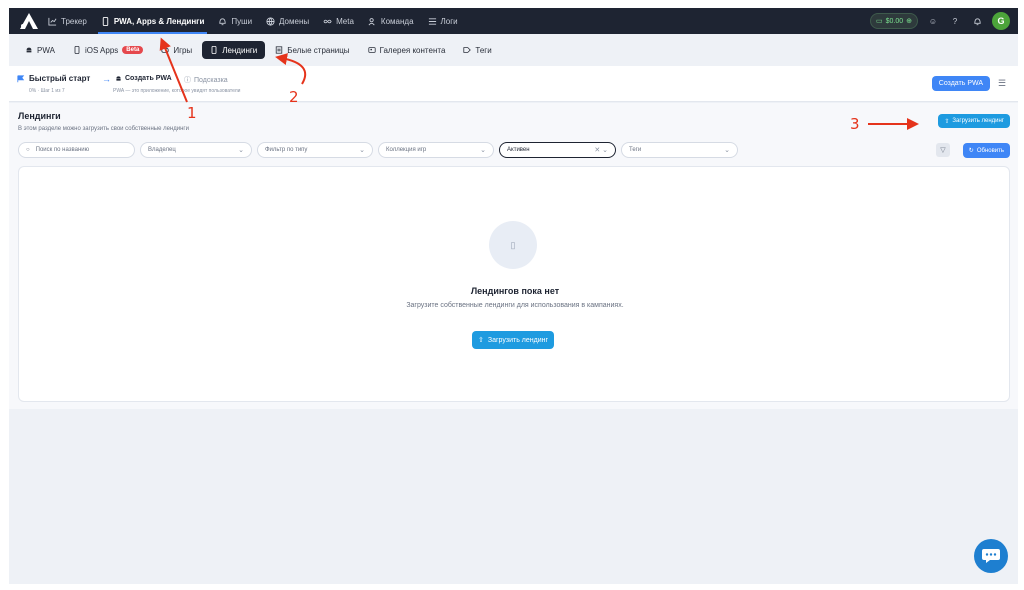  What do you see at coordinates (406, 150) in the screenshot?
I see `collection-label: Коллекция игр` at bounding box center [406, 150].